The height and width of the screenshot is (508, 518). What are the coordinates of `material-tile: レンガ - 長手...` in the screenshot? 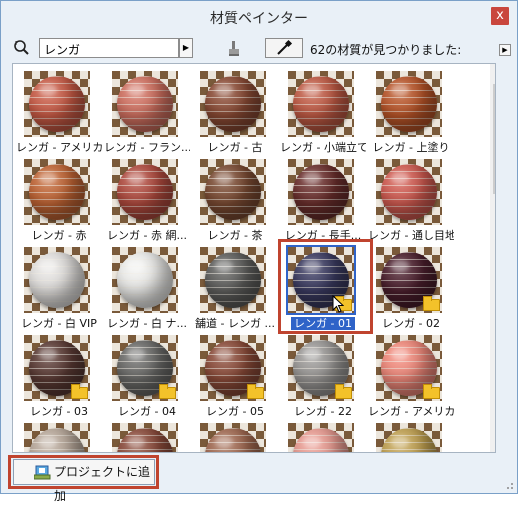 It's located at (323, 199).